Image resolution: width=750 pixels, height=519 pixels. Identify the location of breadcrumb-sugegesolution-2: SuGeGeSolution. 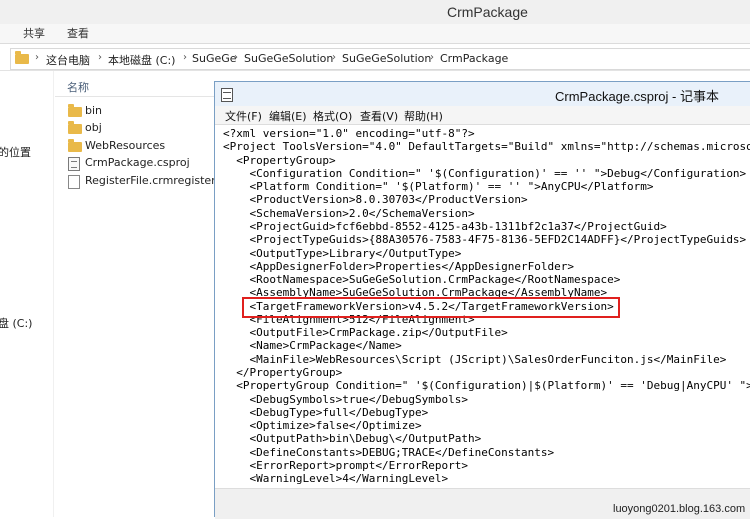
(386, 58).